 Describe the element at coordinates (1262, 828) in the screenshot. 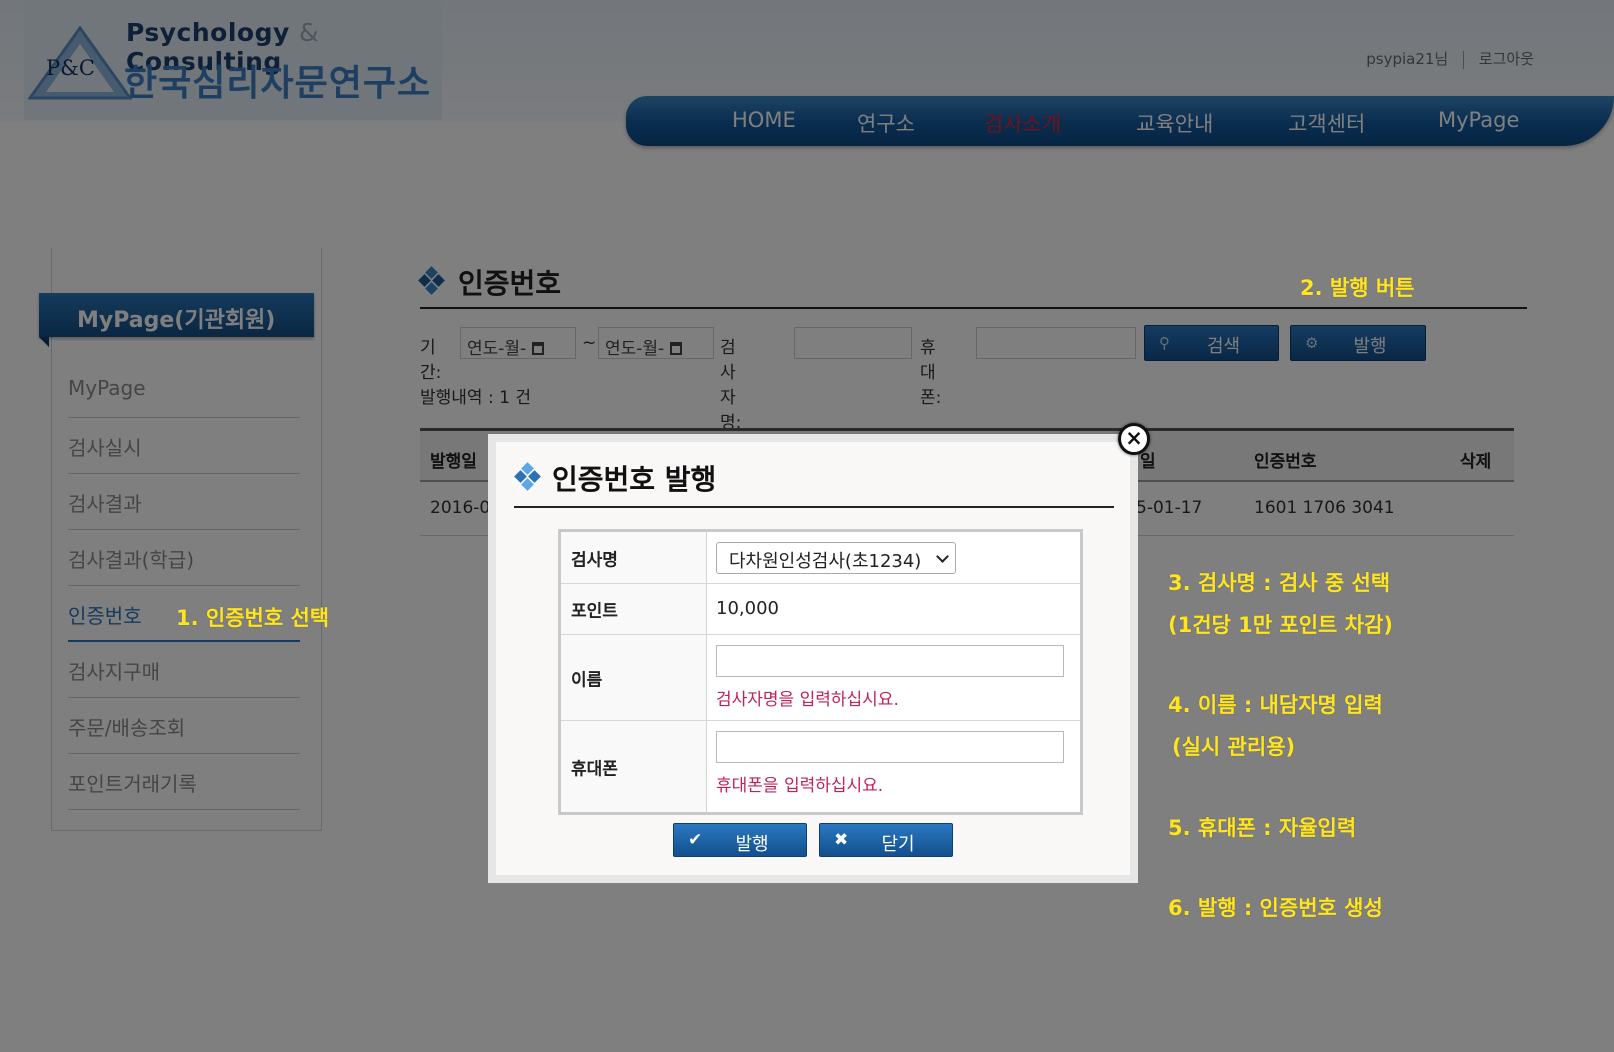

I see `annotation-step5: 5. 휴대폰 : 자율입력` at that location.